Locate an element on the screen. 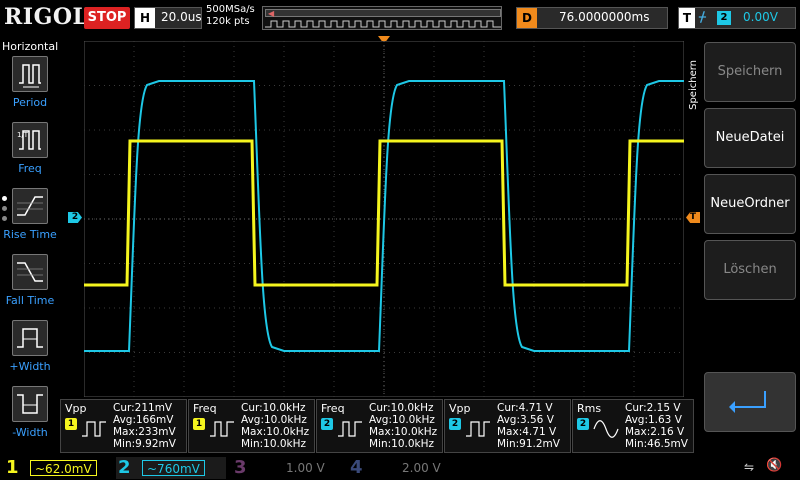  measure-neg-width: -Width is located at coordinates (30, 416).